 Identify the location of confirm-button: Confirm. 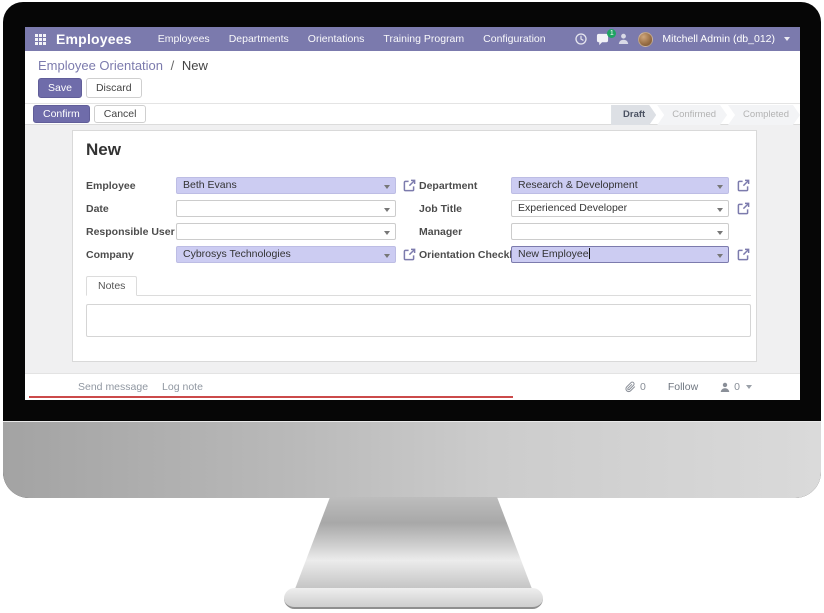
(61, 114).